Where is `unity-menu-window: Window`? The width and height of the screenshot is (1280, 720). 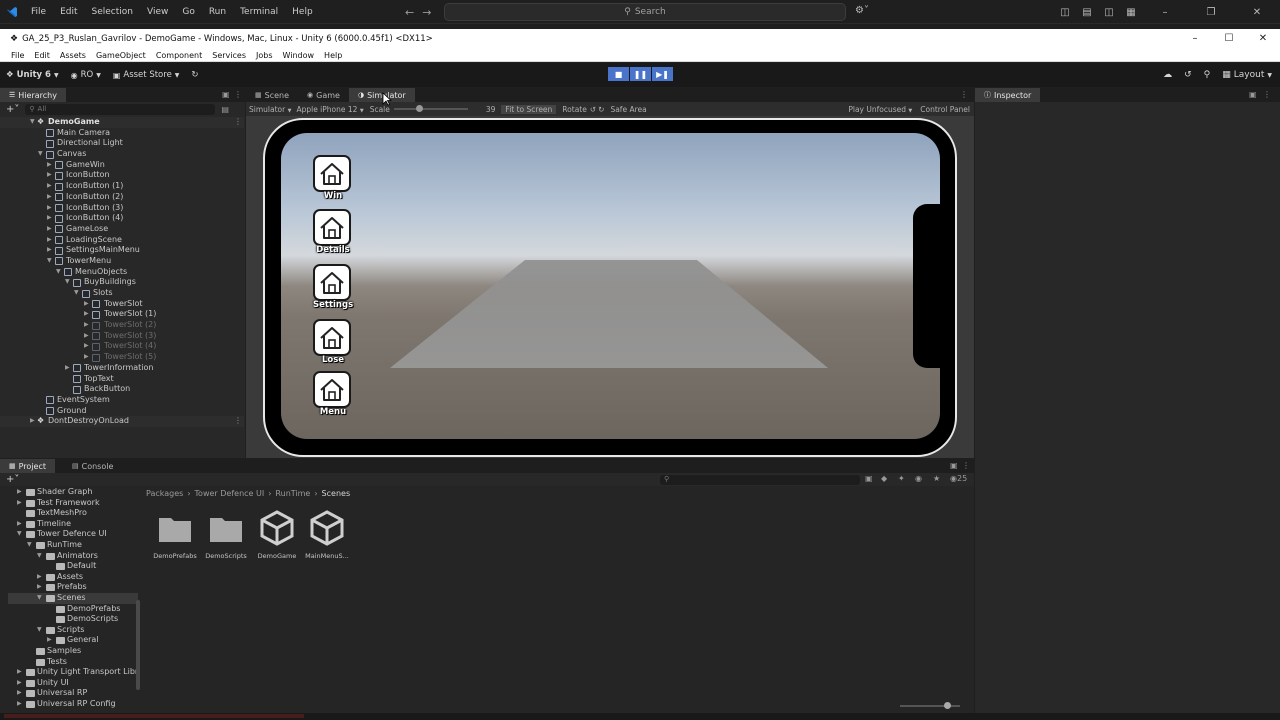 unity-menu-window: Window is located at coordinates (299, 55).